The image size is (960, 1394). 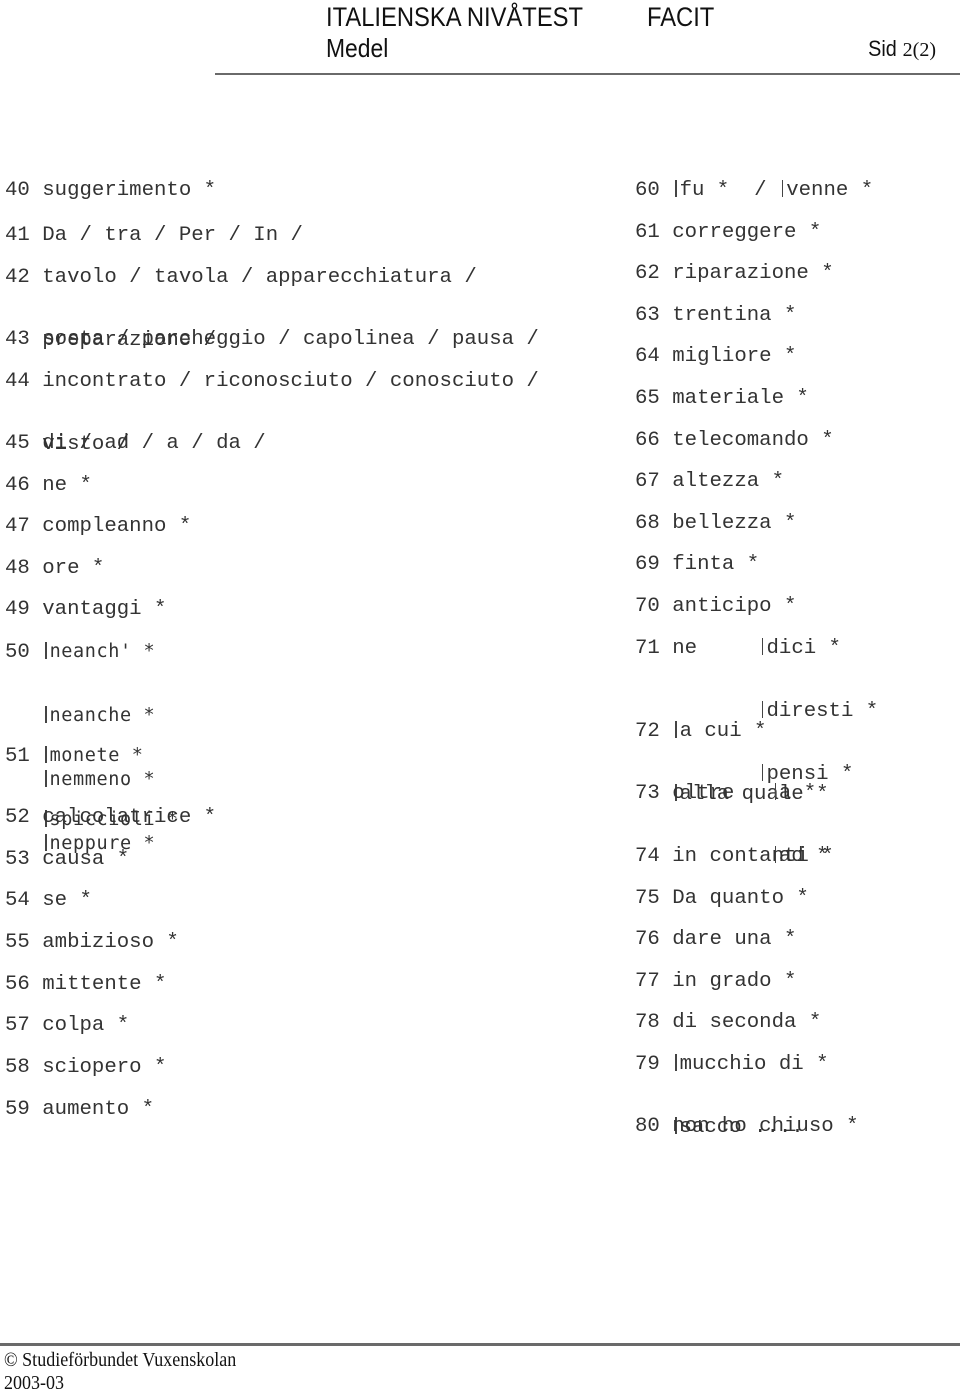 I want to click on item-number: 79, so click(x=647, y=1064).